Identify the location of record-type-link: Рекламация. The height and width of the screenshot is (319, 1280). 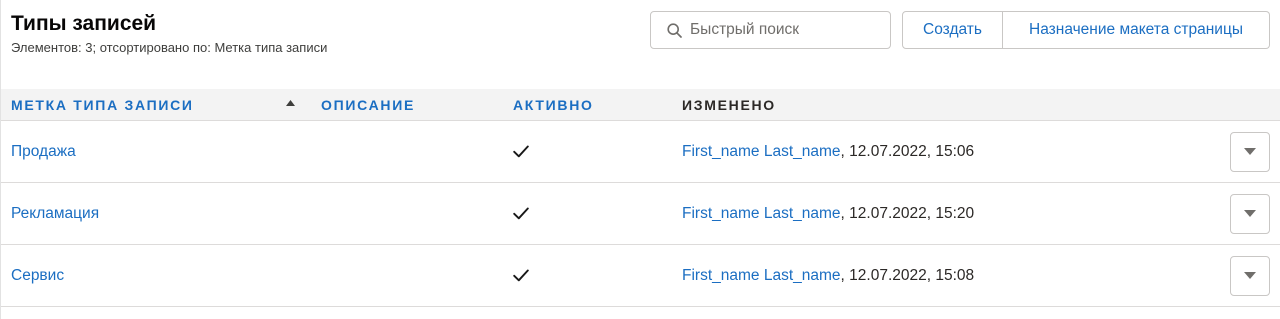
(55, 214).